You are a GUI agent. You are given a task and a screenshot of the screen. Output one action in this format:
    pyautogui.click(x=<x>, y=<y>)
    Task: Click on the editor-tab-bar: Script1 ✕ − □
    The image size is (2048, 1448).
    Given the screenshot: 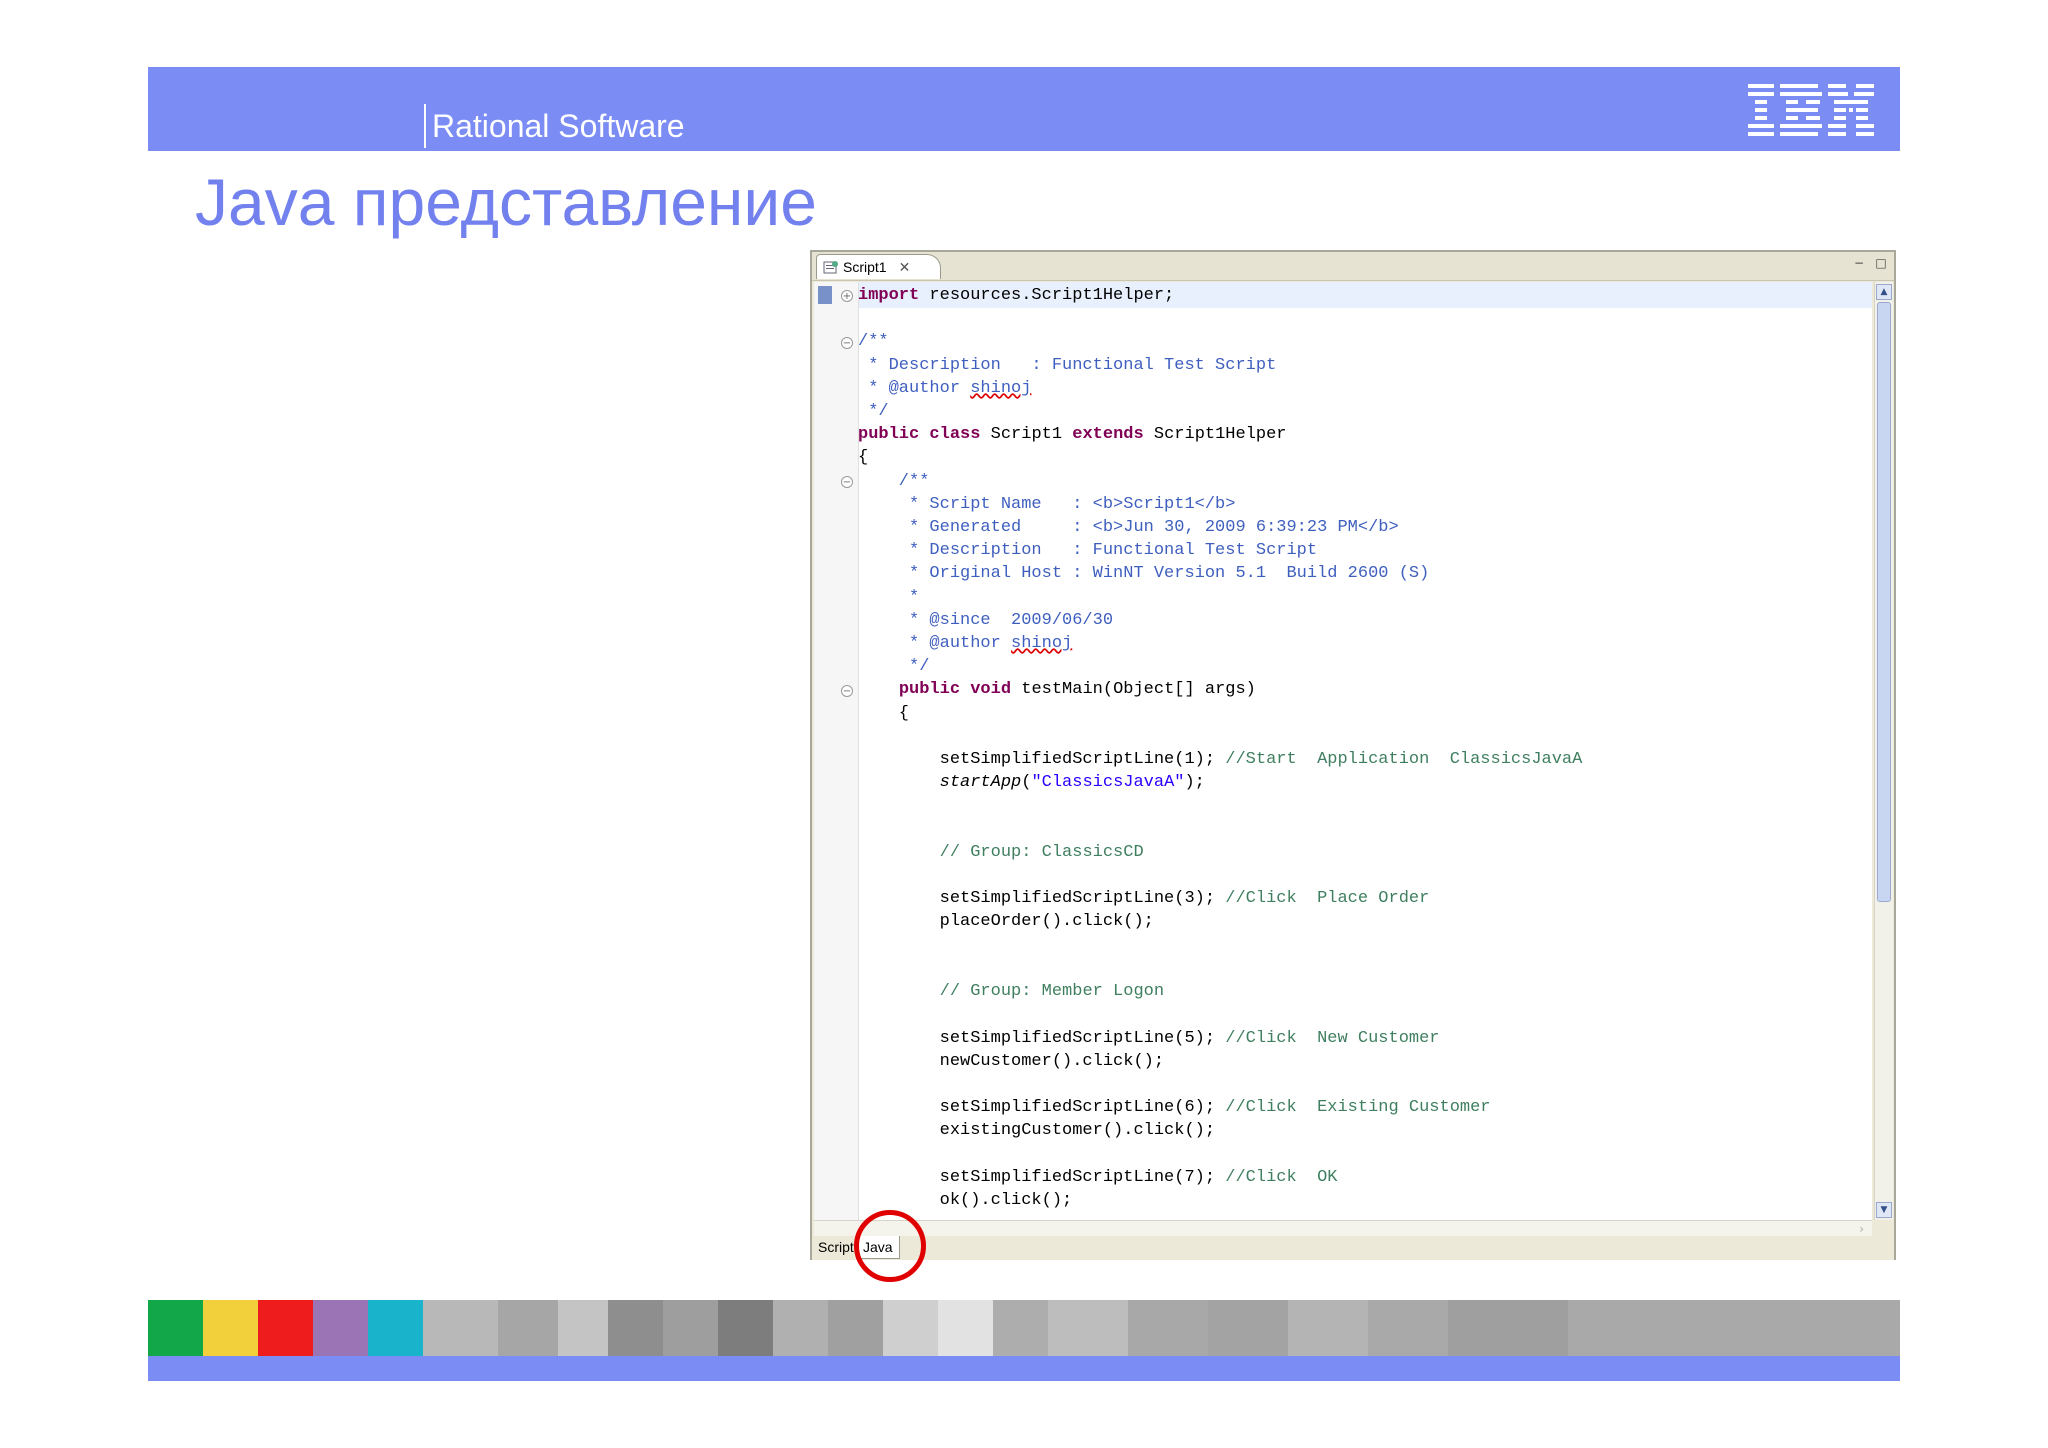 What is the action you would take?
    pyautogui.click(x=1353, y=266)
    